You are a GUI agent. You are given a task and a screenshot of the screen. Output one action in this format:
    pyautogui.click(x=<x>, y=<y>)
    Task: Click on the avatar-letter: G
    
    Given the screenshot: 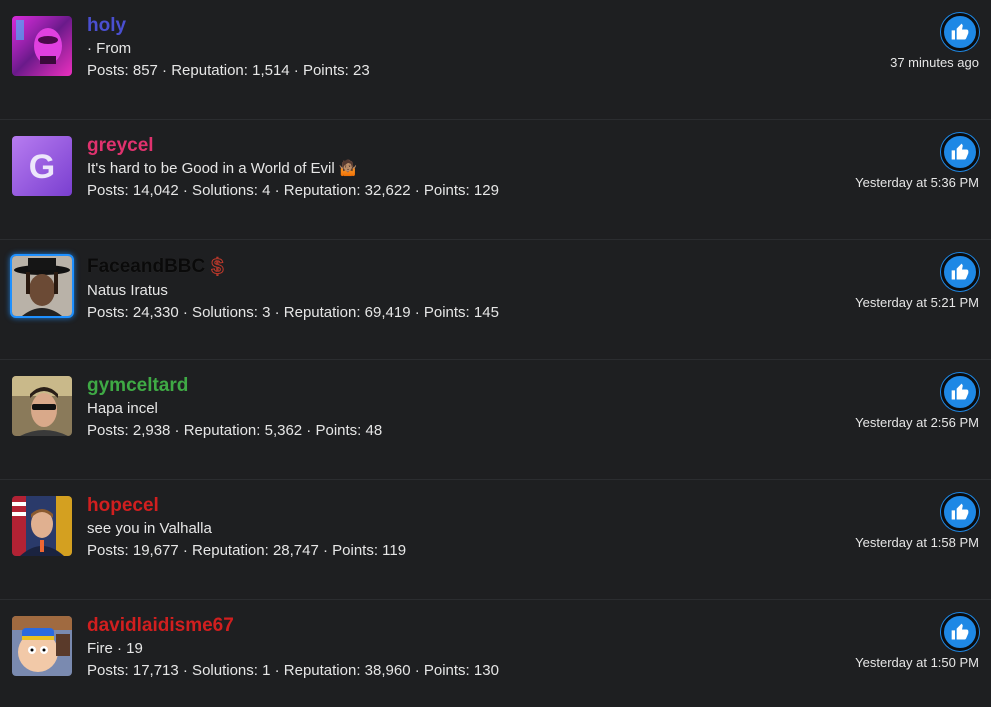 What is the action you would take?
    pyautogui.click(x=42, y=167)
    